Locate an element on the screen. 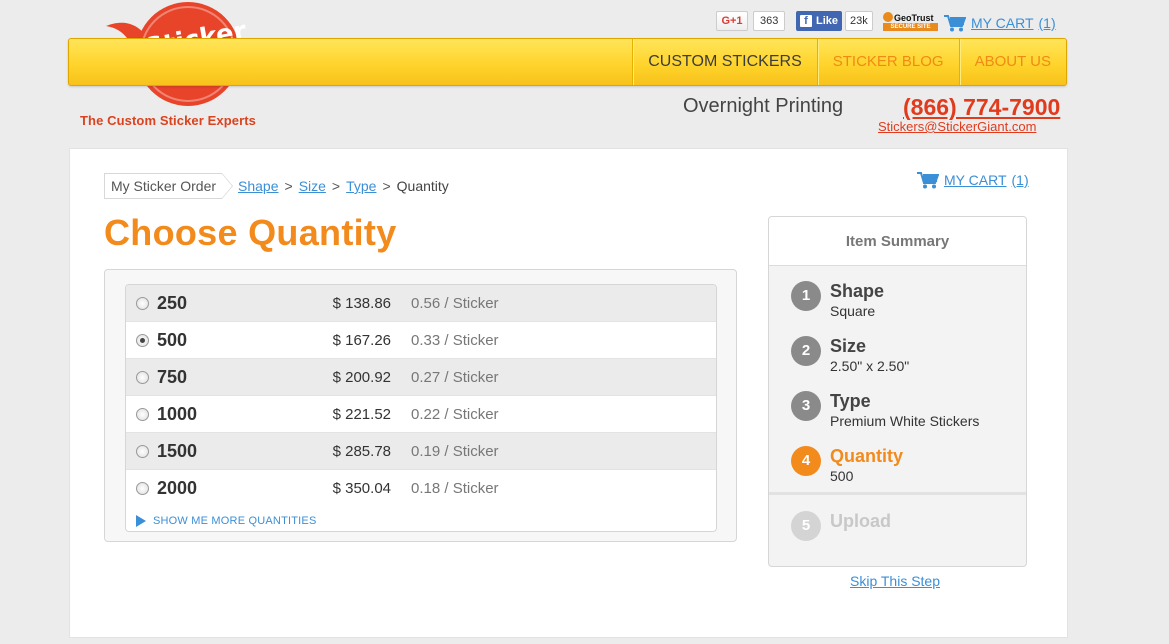 This screenshot has height=644, width=1169. overnight-printing-text: Overnight Printing is located at coordinates (763, 106).